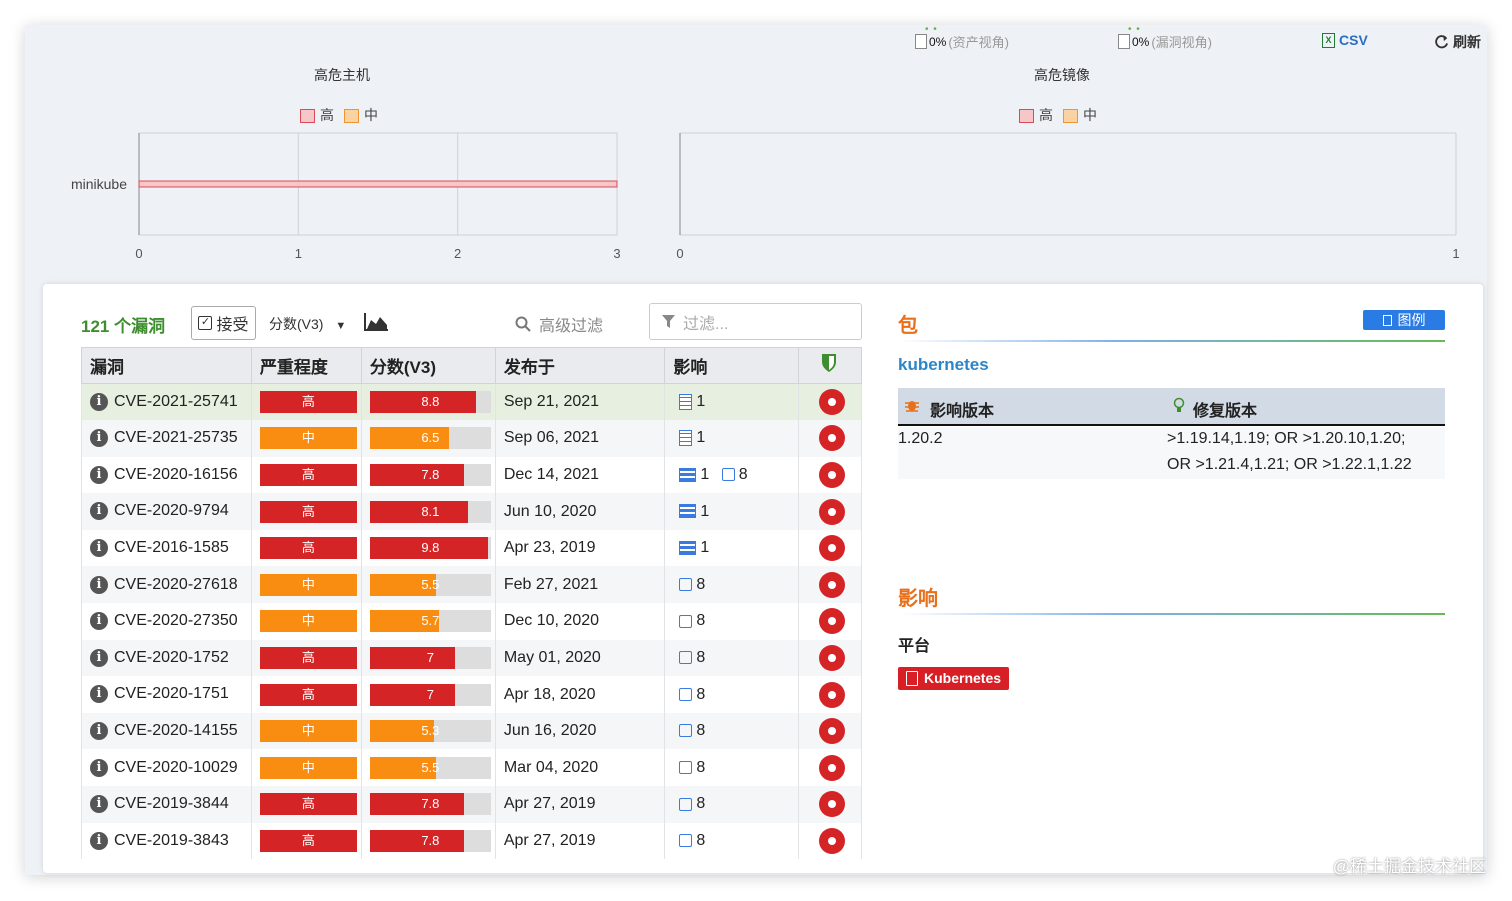 The height and width of the screenshot is (901, 1512). Describe the element at coordinates (1165, 37) in the screenshot. I see `pdf-export-vuln-button: • • 0% (漏洞视角)` at that location.